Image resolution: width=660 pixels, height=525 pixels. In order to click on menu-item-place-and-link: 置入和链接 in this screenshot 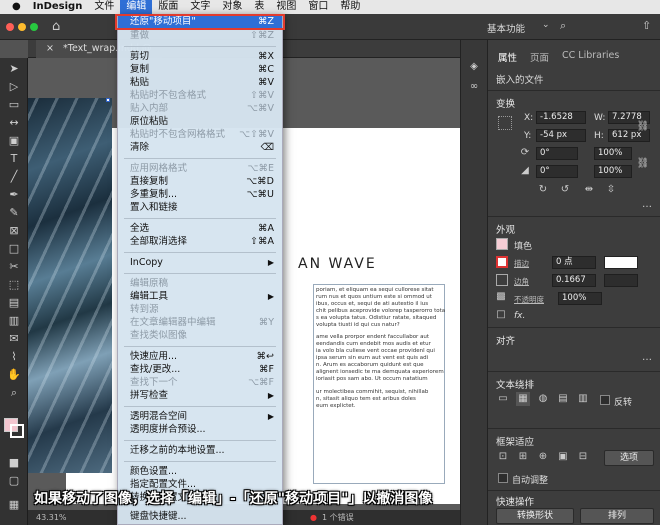, I will do `click(200, 208)`.